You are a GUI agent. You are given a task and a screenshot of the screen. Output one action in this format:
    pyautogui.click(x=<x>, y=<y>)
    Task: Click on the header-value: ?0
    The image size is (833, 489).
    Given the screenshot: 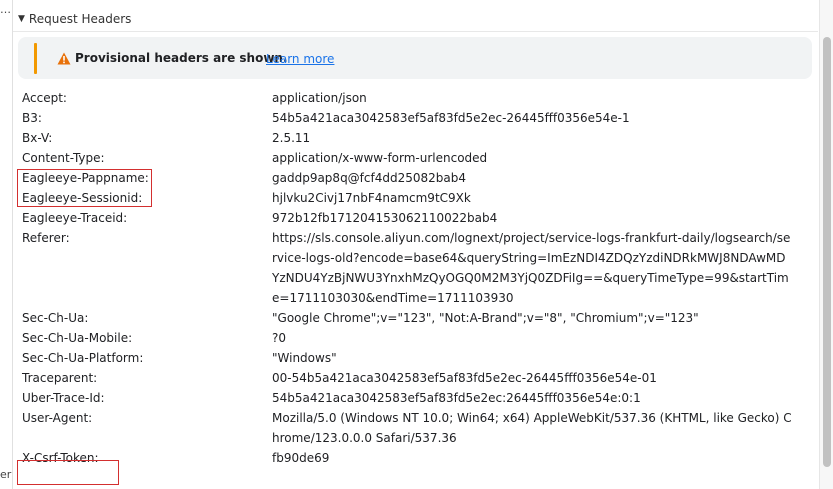 What is the action you would take?
    pyautogui.click(x=279, y=338)
    